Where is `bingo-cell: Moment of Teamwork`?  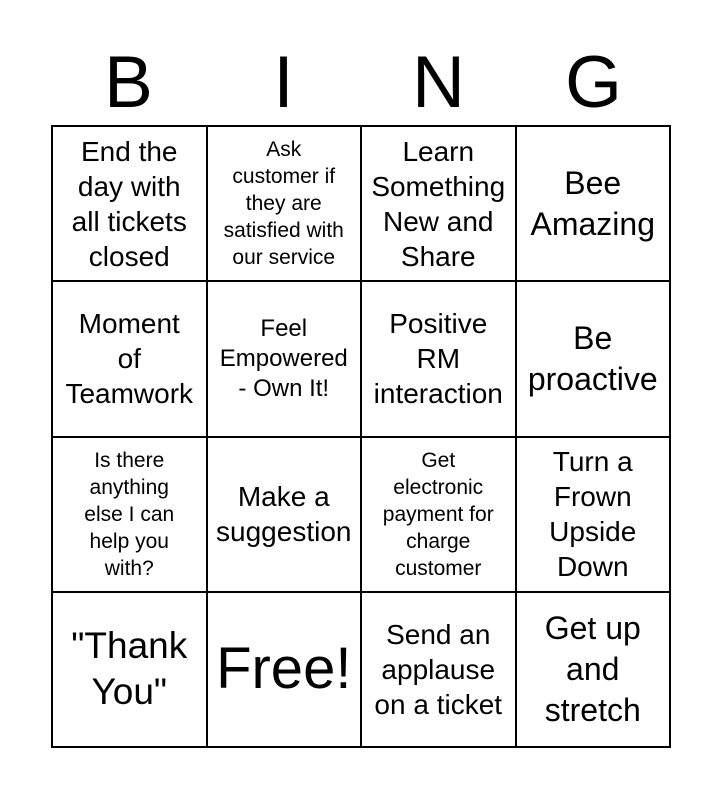 bingo-cell: Moment of Teamwork is located at coordinates (130, 360).